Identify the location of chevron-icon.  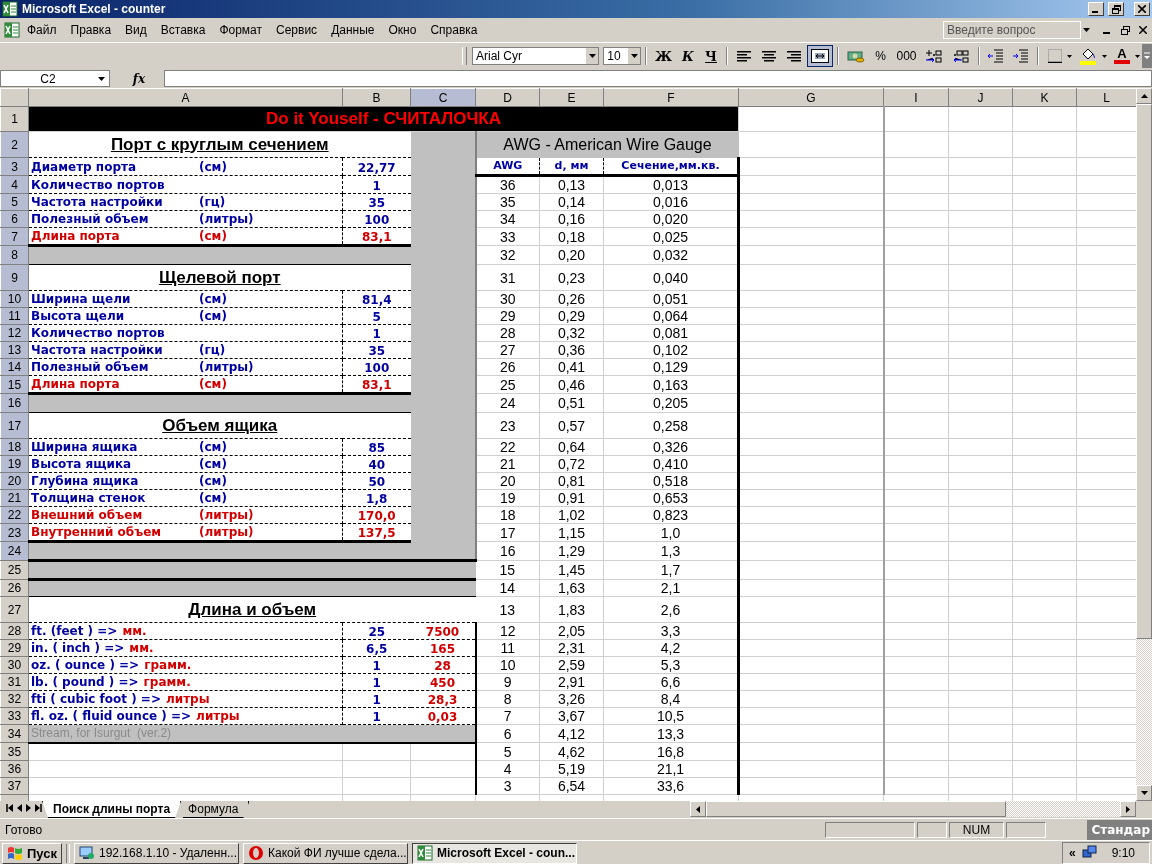
(1147, 56).